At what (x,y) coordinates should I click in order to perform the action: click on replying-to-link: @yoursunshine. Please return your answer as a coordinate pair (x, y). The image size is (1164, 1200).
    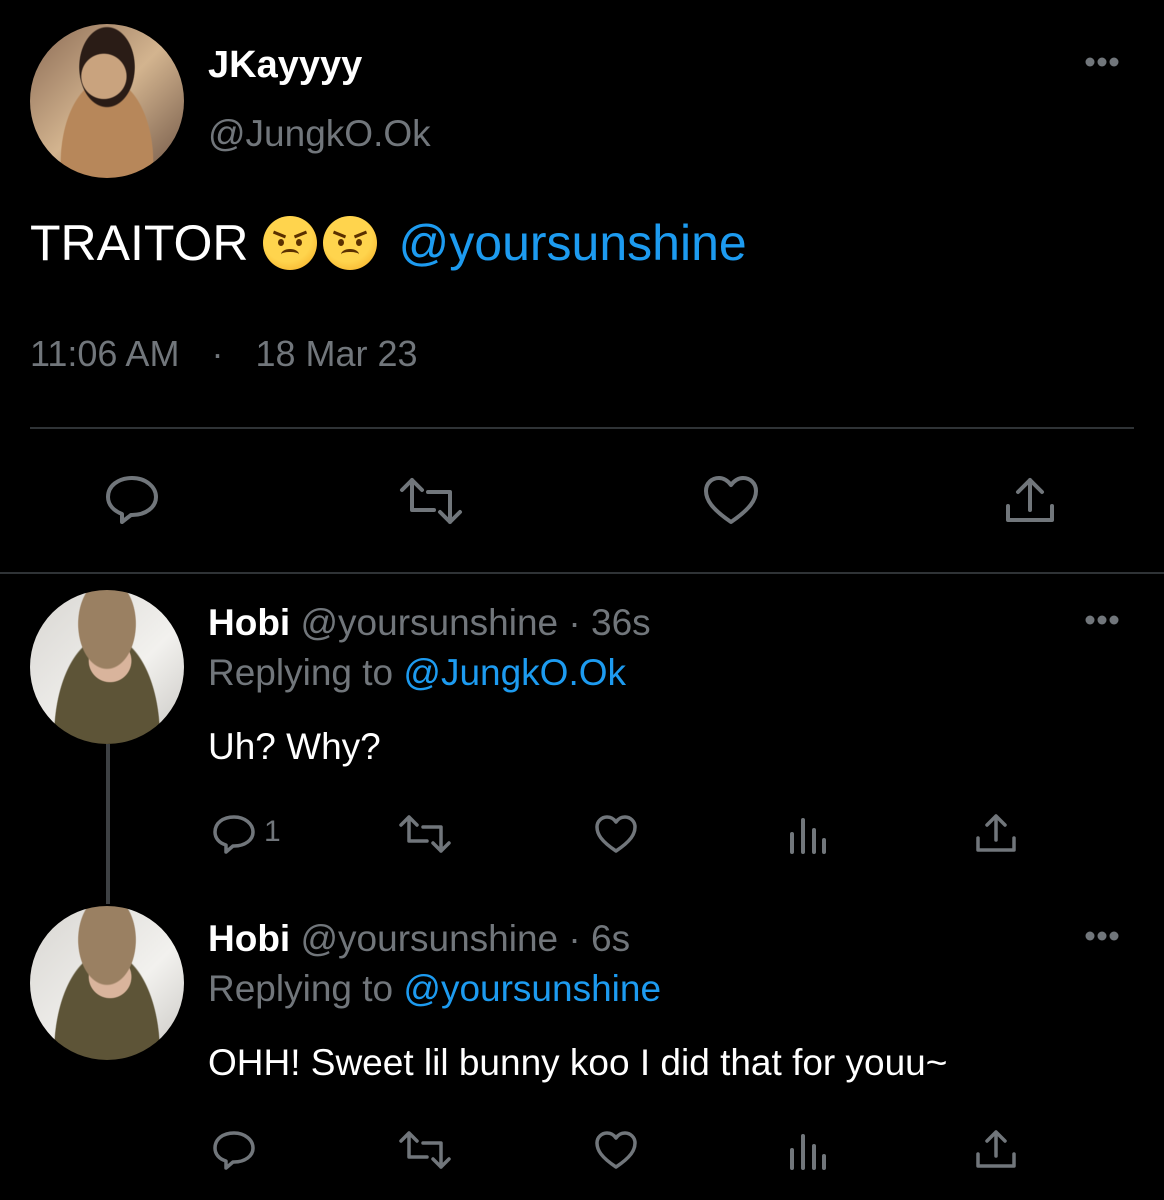
    Looking at the image, I should click on (532, 988).